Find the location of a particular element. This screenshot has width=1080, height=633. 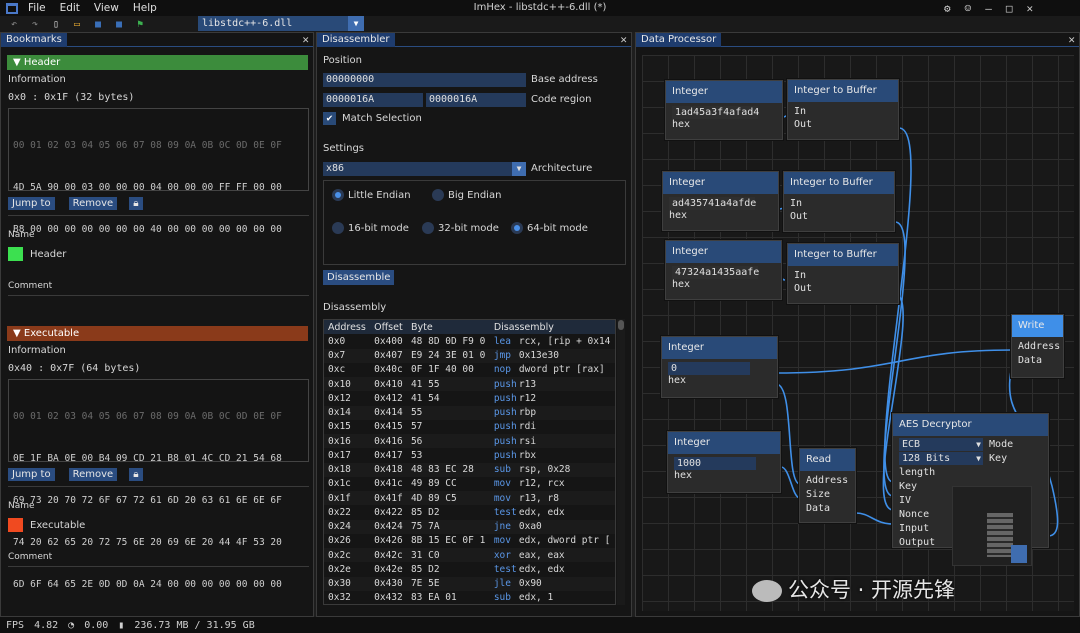

table-row: 0x32 0x432 83 EA 01 sub edx, 1 is located at coordinates (469, 597).